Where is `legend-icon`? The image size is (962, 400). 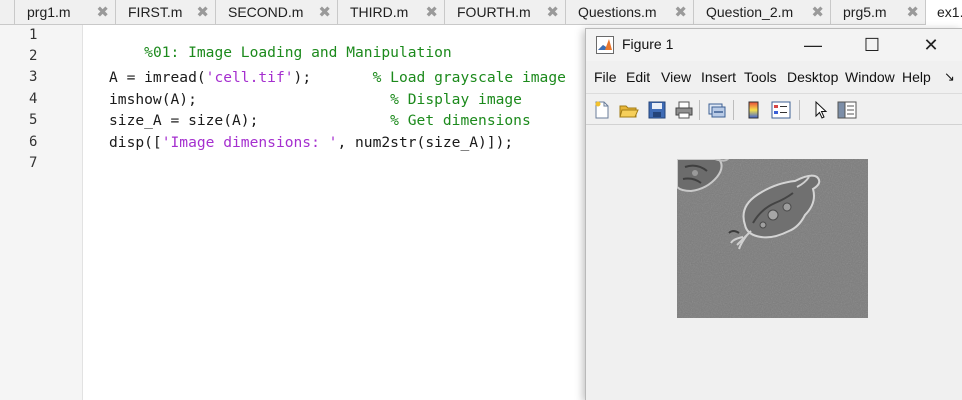
legend-icon is located at coordinates (781, 110).